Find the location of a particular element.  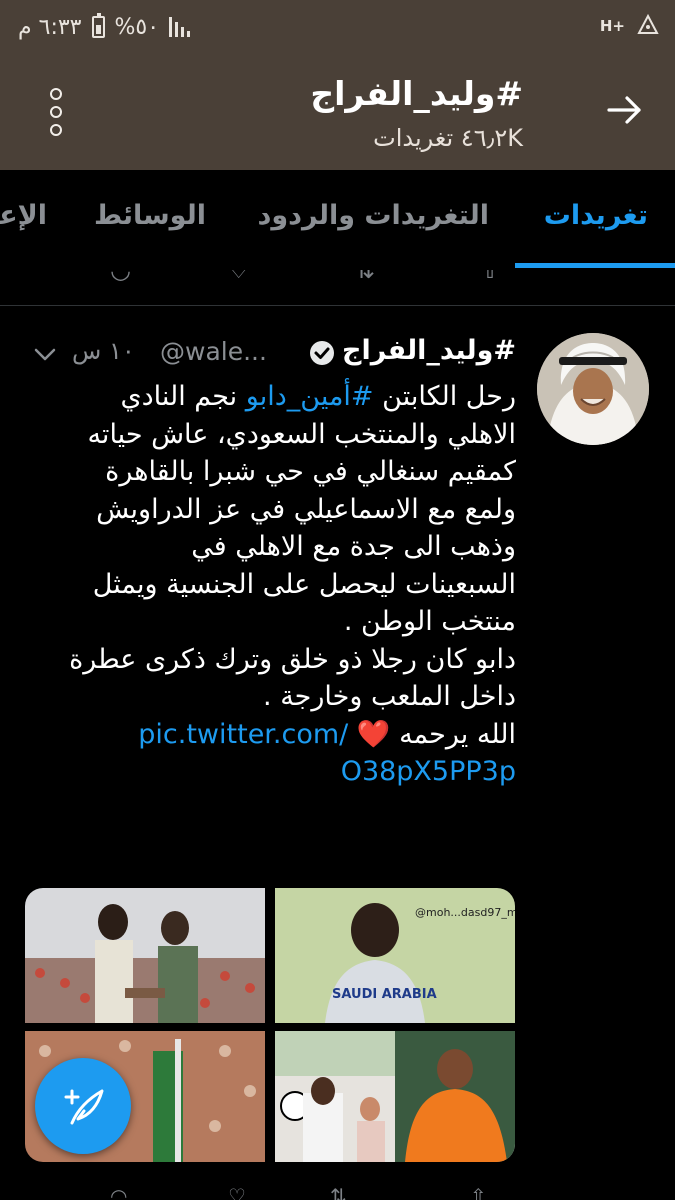

tweet-line: O38pX5PP3p is located at coordinates (271, 772).